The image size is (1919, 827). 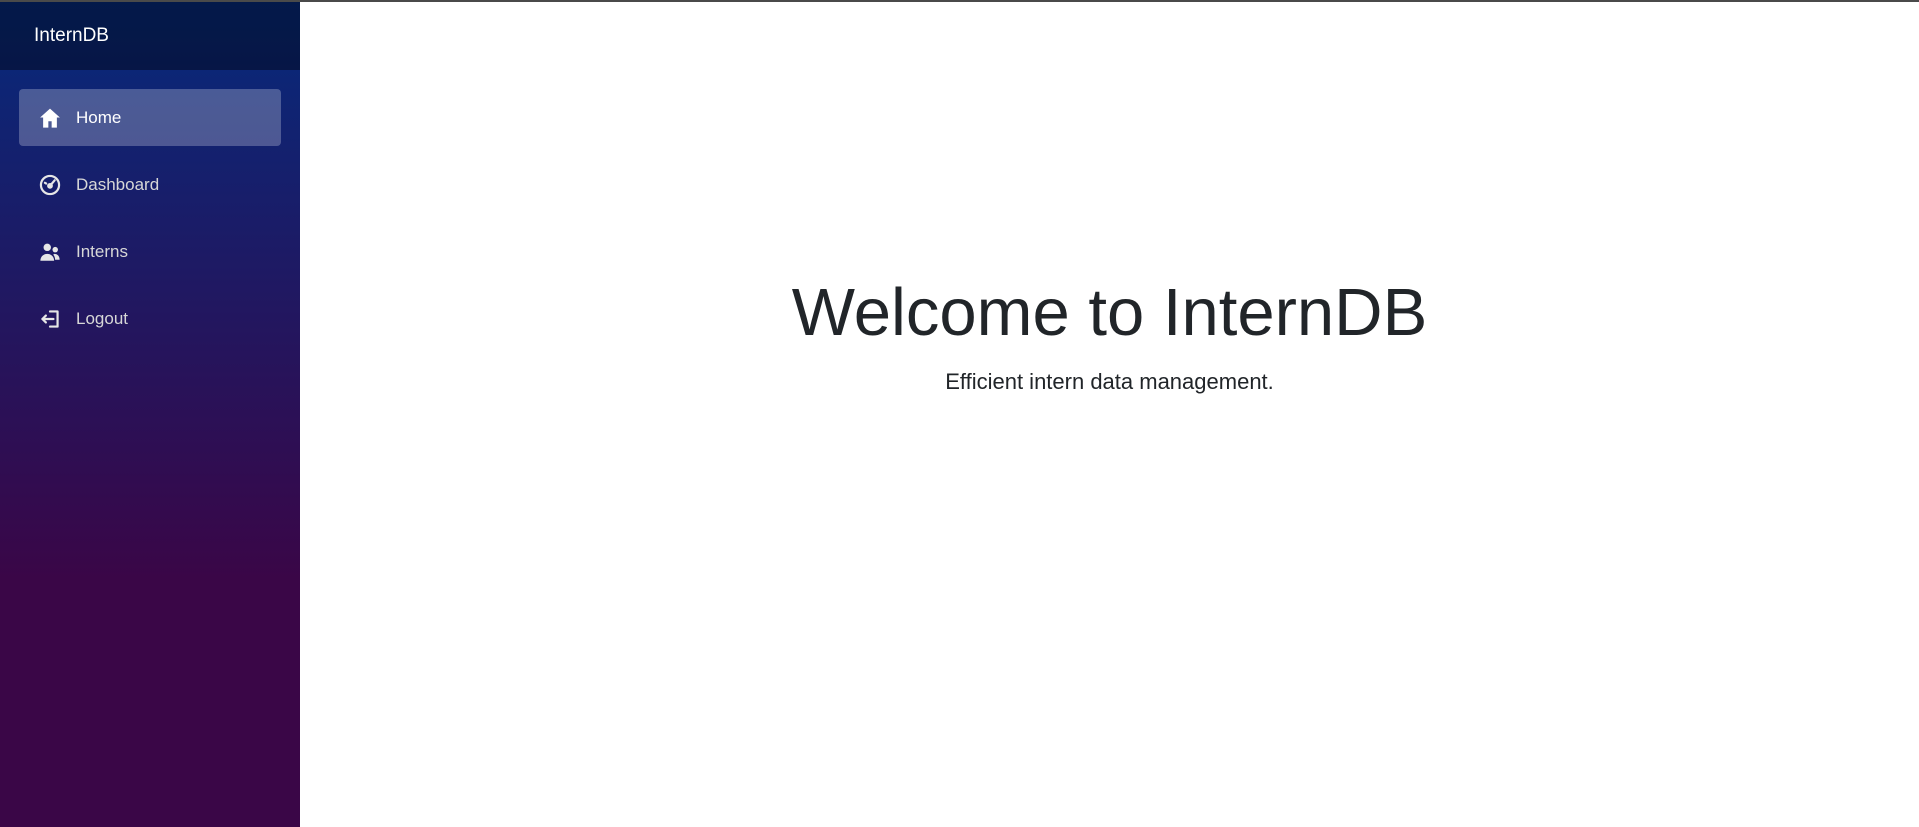 I want to click on sidebar-item-label: Interns, so click(x=102, y=251).